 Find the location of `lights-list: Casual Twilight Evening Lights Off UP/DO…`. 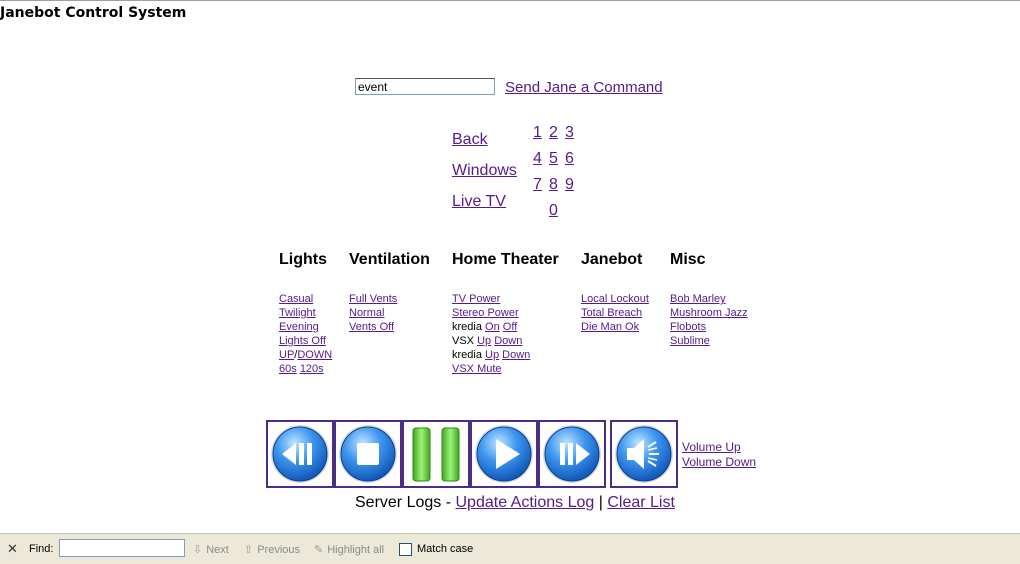

lights-list: Casual Twilight Evening Lights Off UP/DO… is located at coordinates (305, 334).